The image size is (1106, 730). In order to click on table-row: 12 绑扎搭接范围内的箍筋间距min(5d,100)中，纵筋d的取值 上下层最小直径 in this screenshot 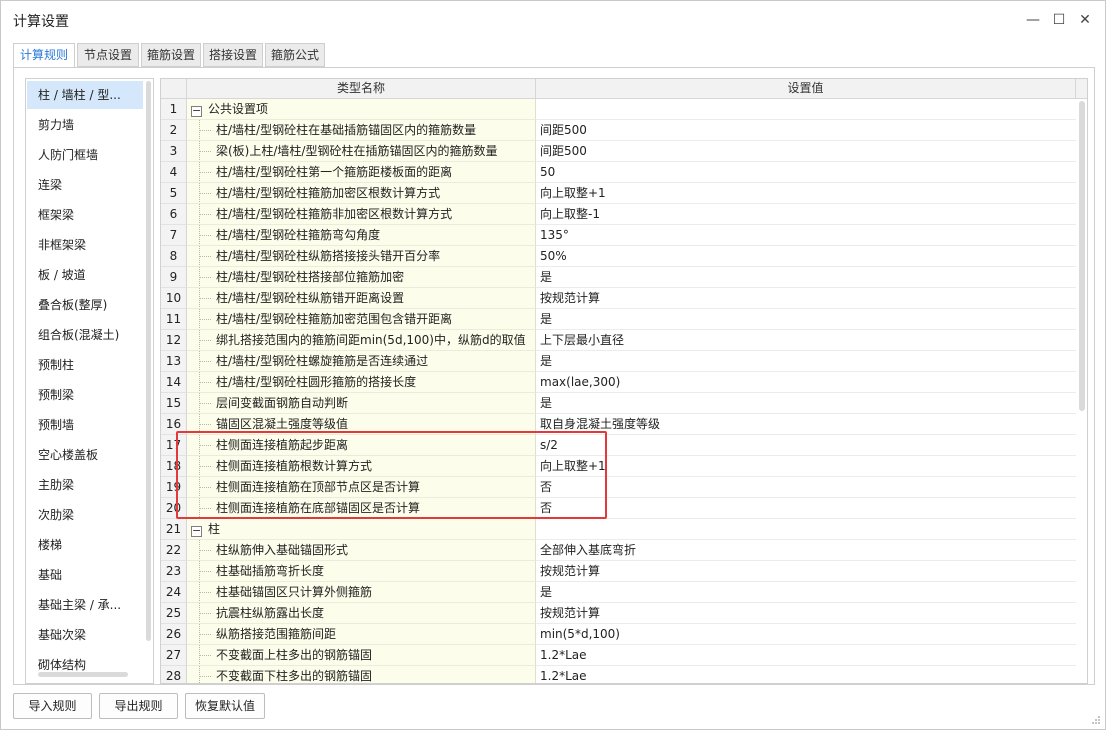, I will do `click(618, 340)`.